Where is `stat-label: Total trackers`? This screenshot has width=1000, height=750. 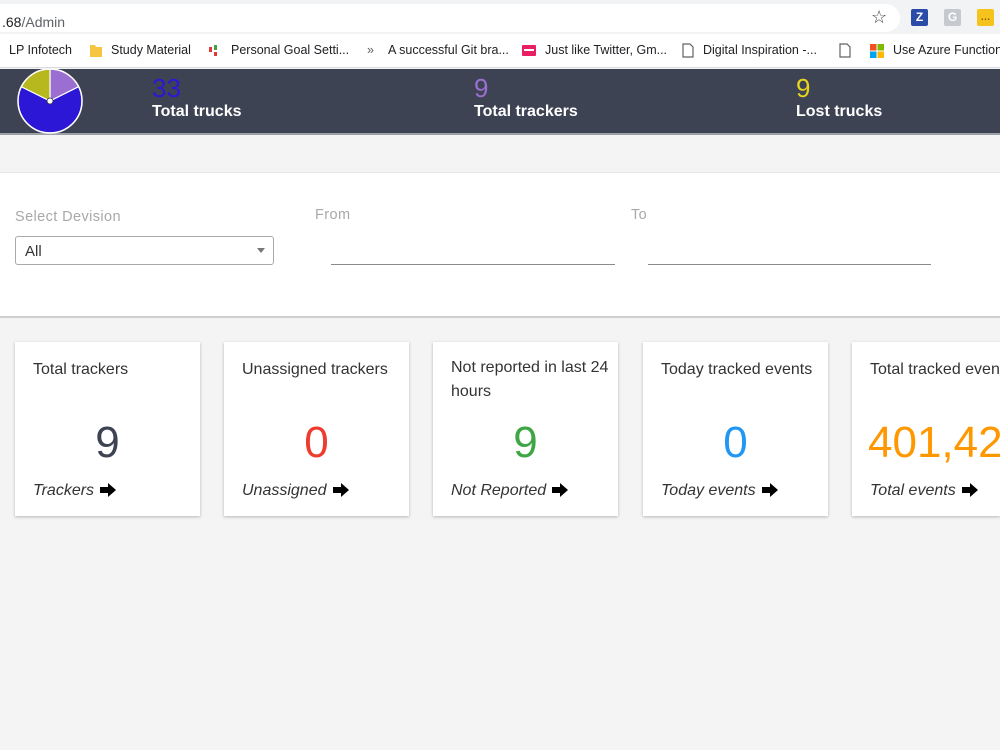 stat-label: Total trackers is located at coordinates (526, 111).